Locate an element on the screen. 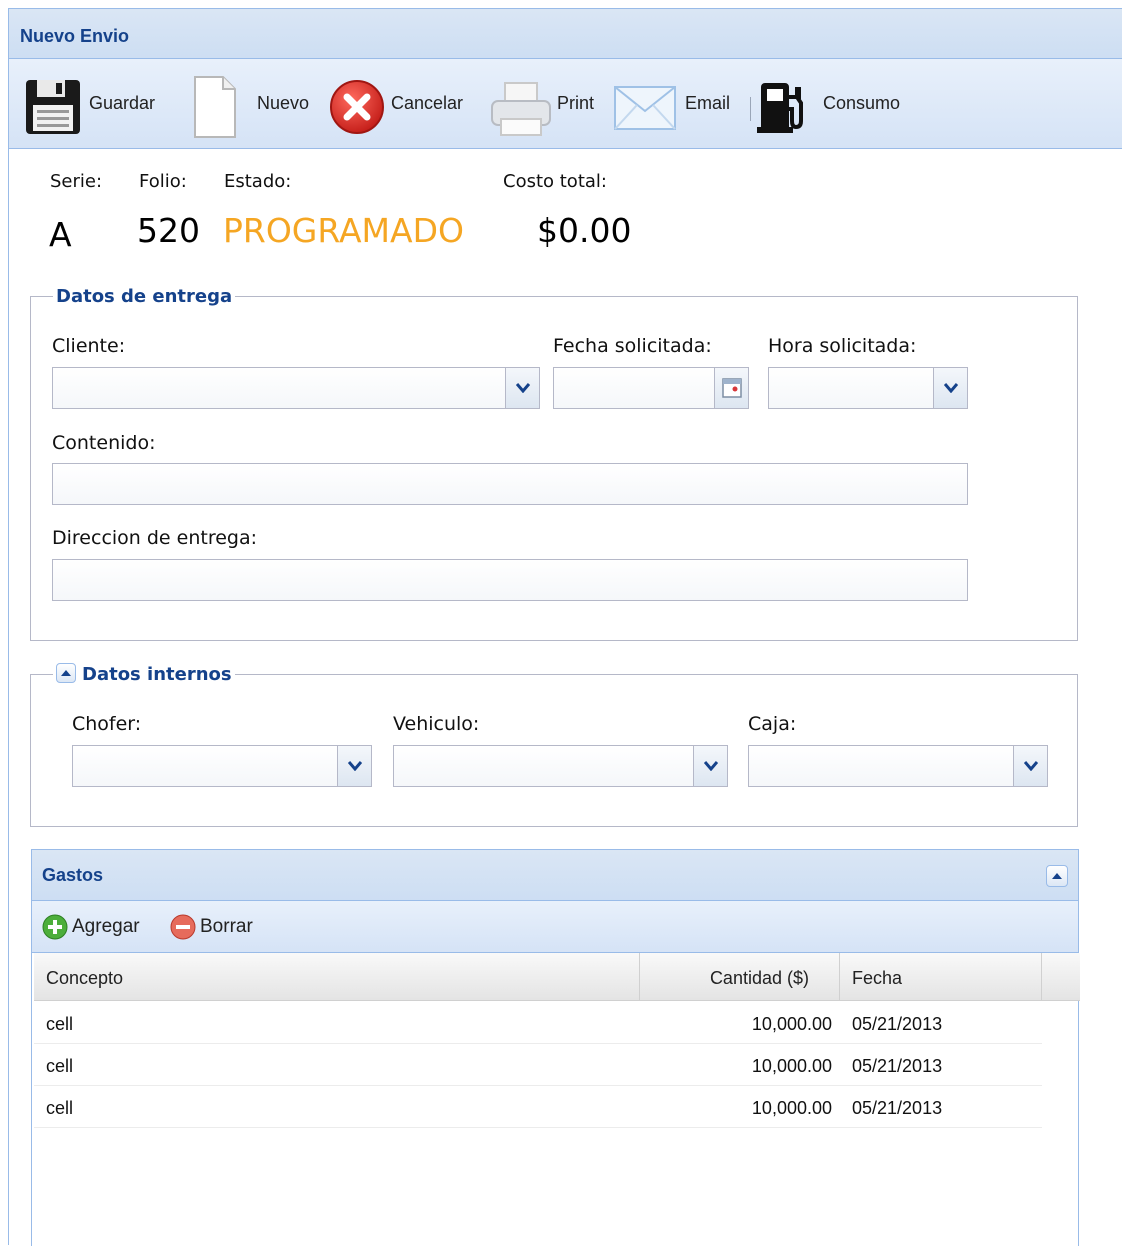  costo-total-value: $0.00 is located at coordinates (584, 230).